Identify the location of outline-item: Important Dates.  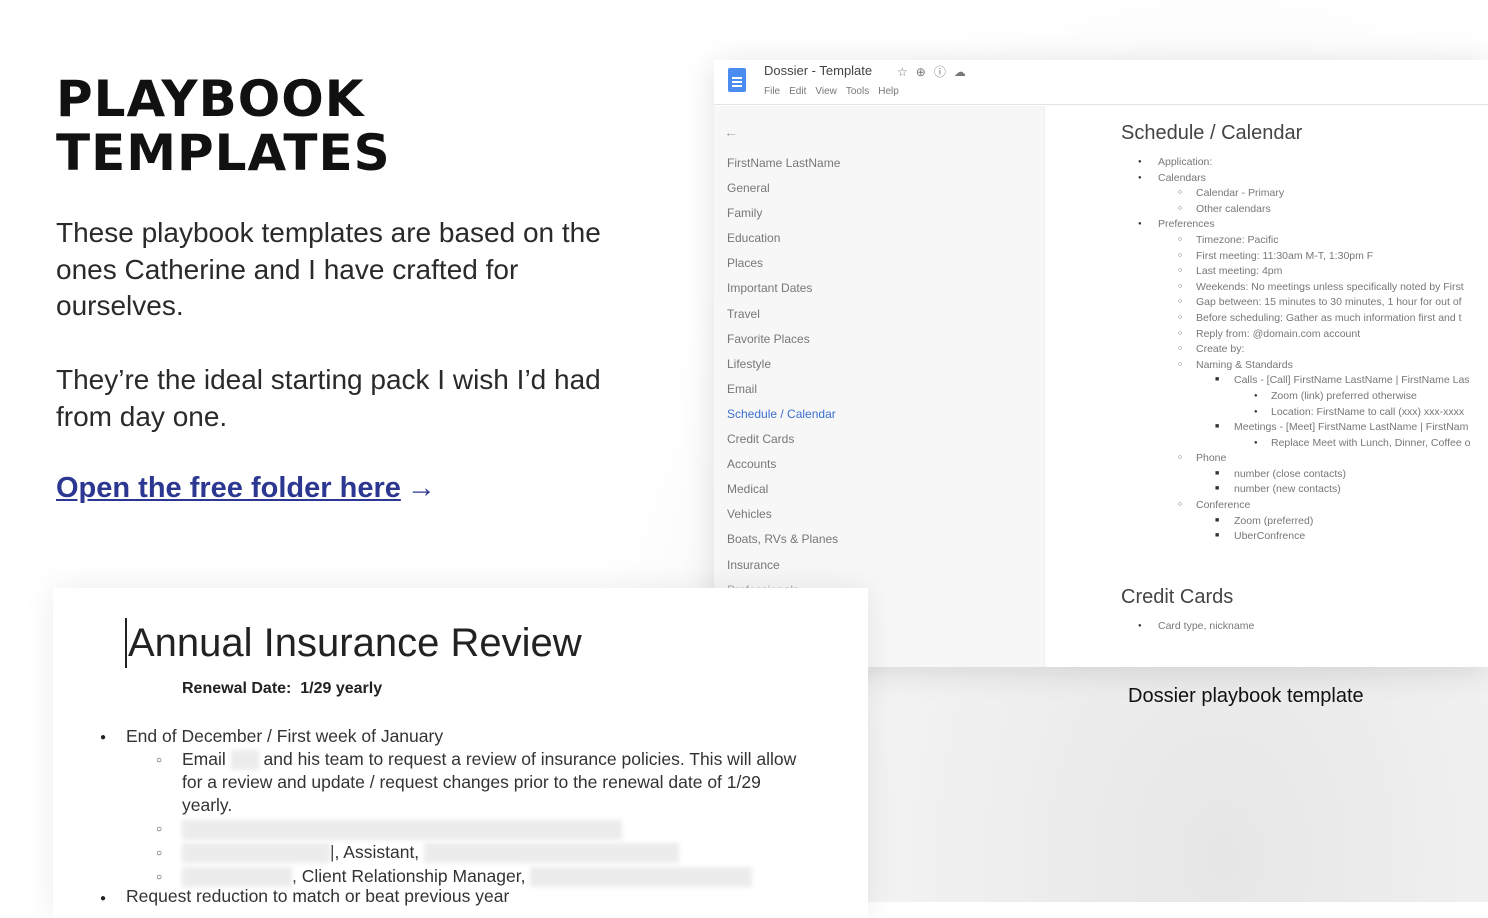
(783, 293).